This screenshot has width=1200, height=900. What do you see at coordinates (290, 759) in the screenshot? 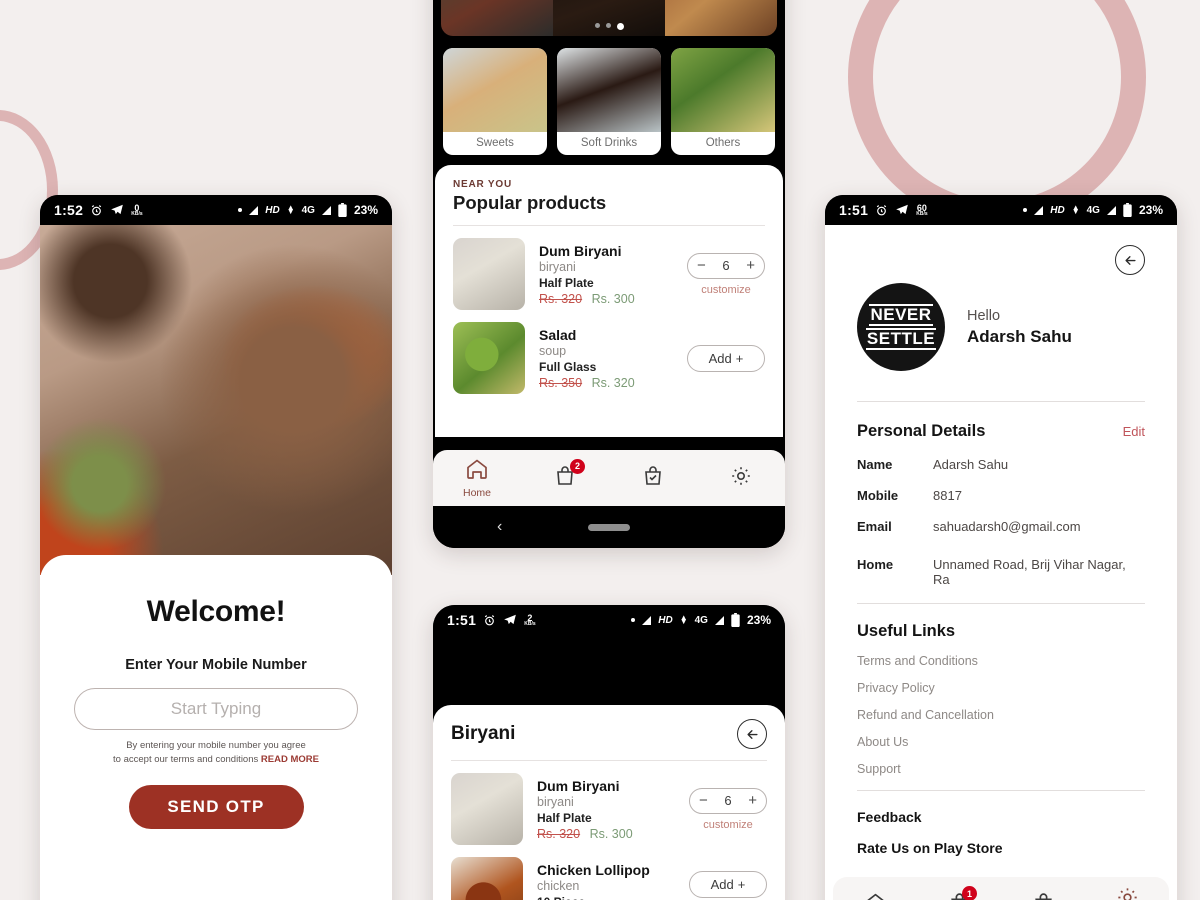
I see `read-more-link: READ MORE` at bounding box center [290, 759].